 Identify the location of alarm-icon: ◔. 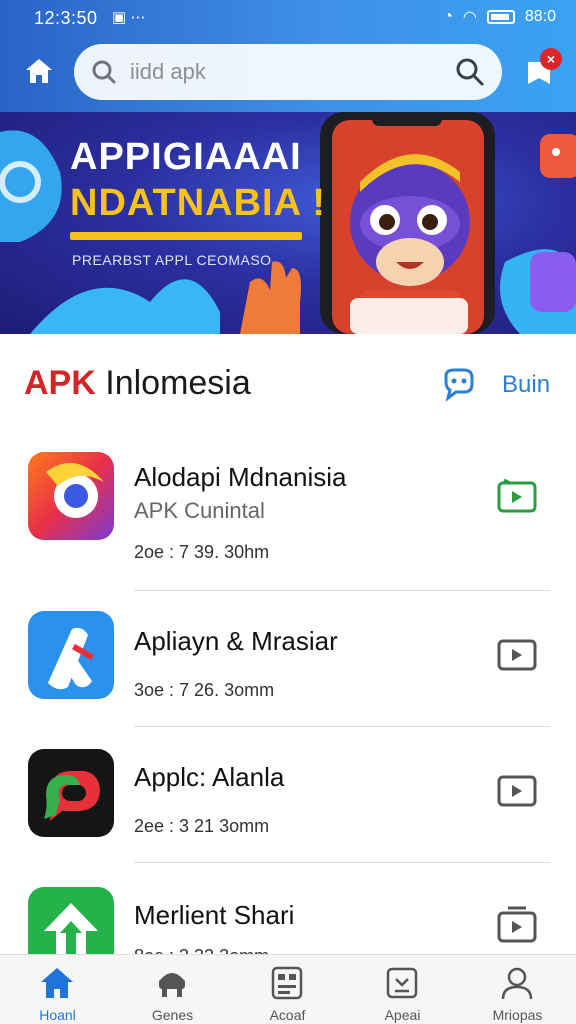
(448, 16).